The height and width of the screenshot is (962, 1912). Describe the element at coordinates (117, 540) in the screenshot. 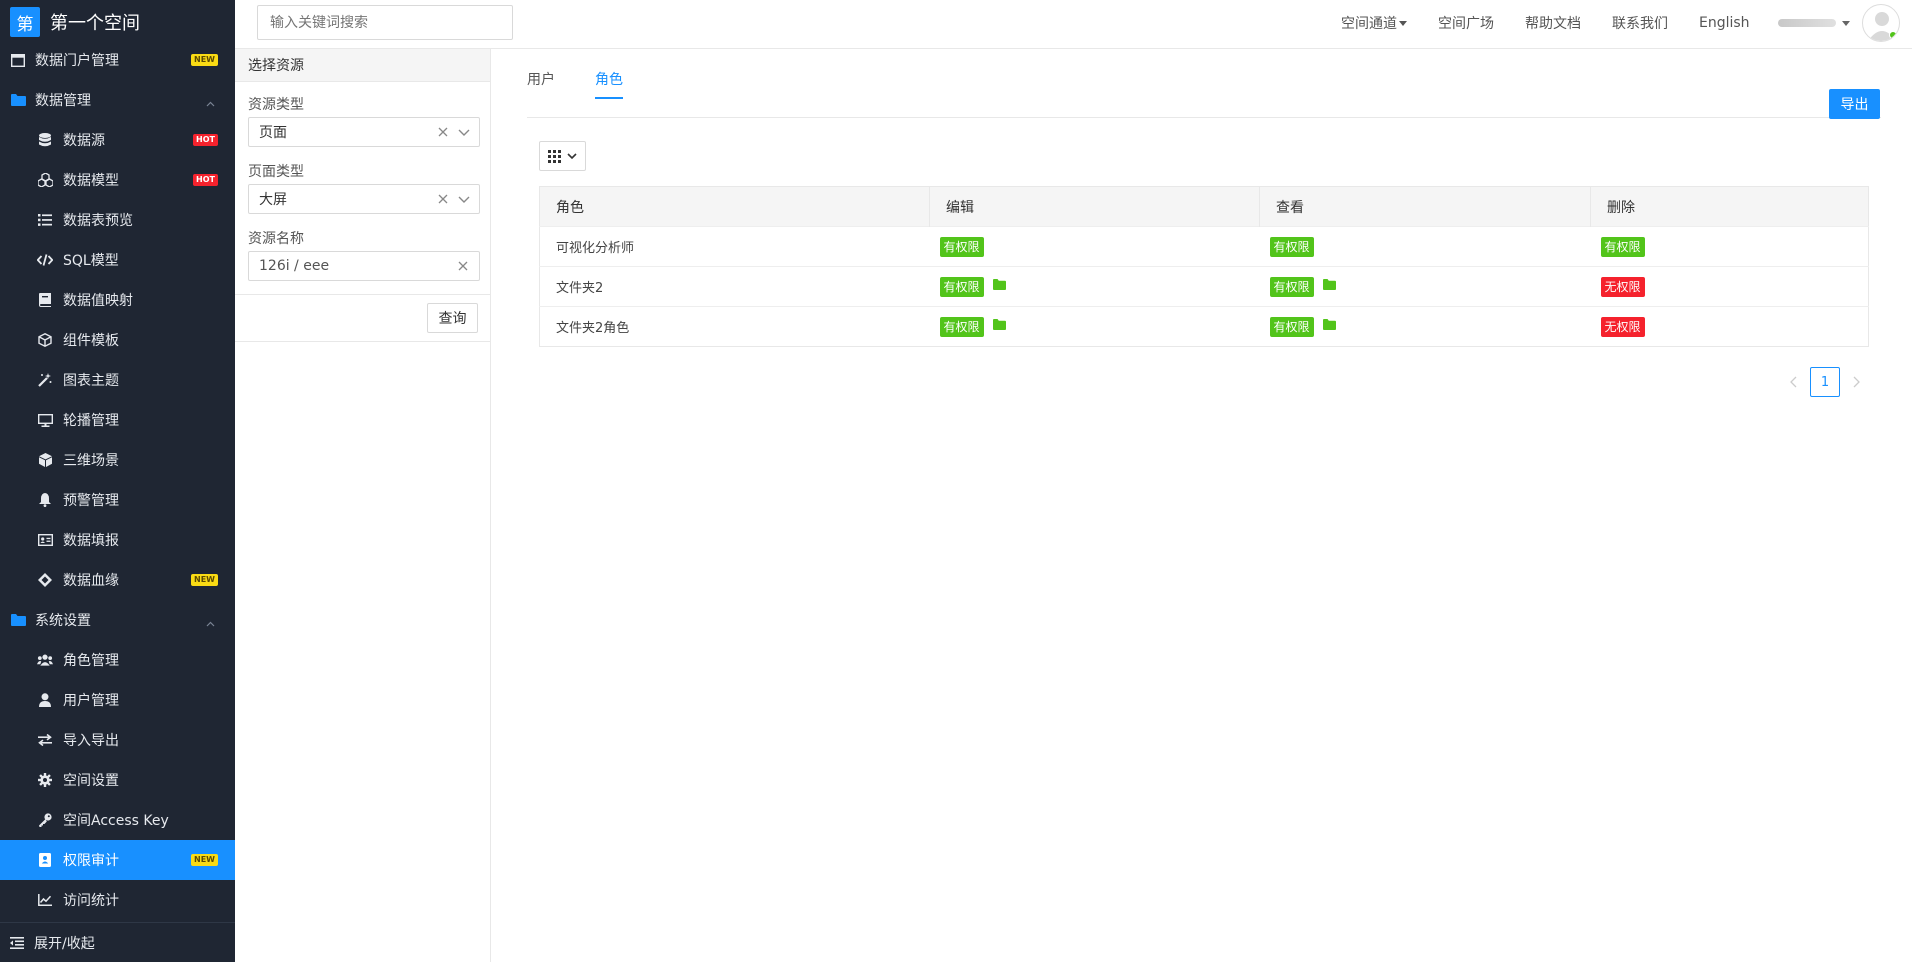

I see `sidebar-item-12: 数据填报` at that location.